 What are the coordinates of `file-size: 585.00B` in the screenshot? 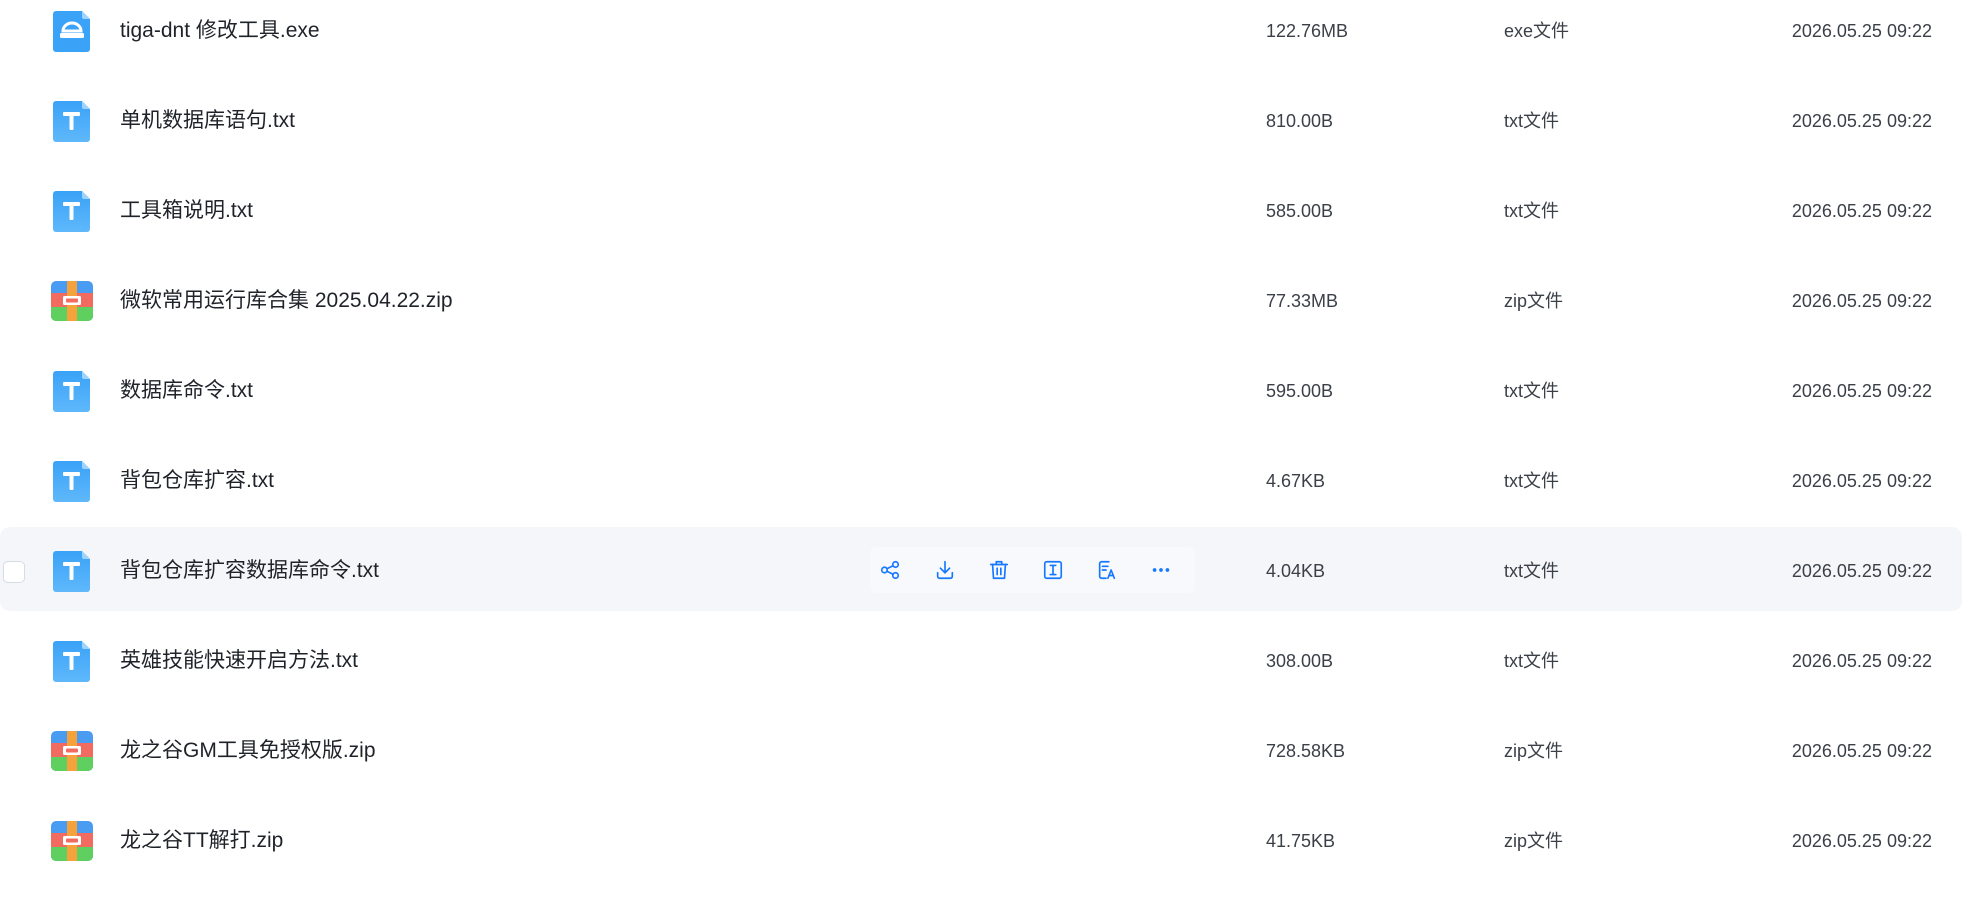 It's located at (1300, 211).